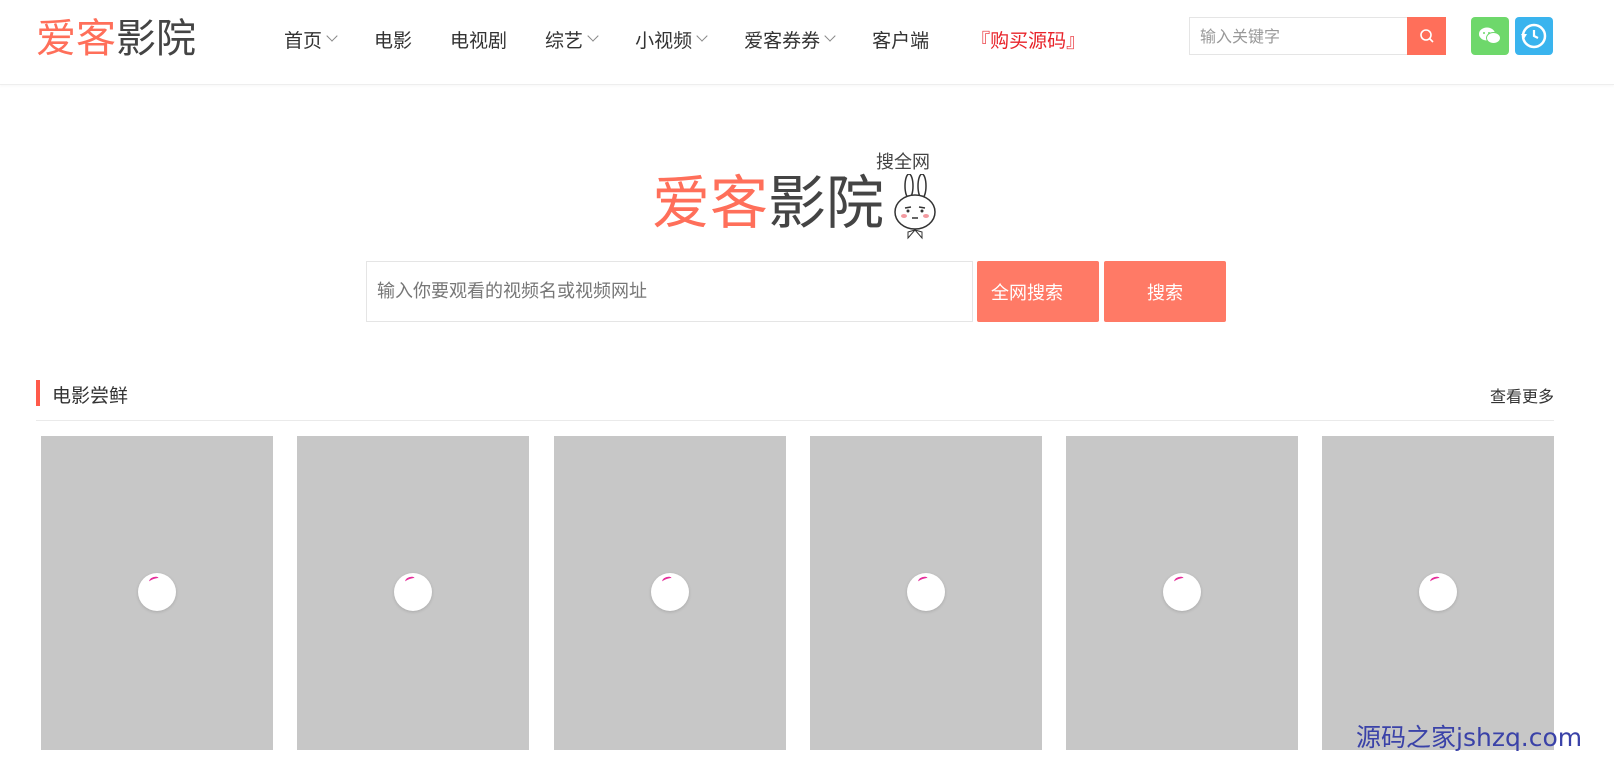 This screenshot has height=780, width=1614. What do you see at coordinates (782, 40) in the screenshot?
I see `nav-label: 爱客券券` at bounding box center [782, 40].